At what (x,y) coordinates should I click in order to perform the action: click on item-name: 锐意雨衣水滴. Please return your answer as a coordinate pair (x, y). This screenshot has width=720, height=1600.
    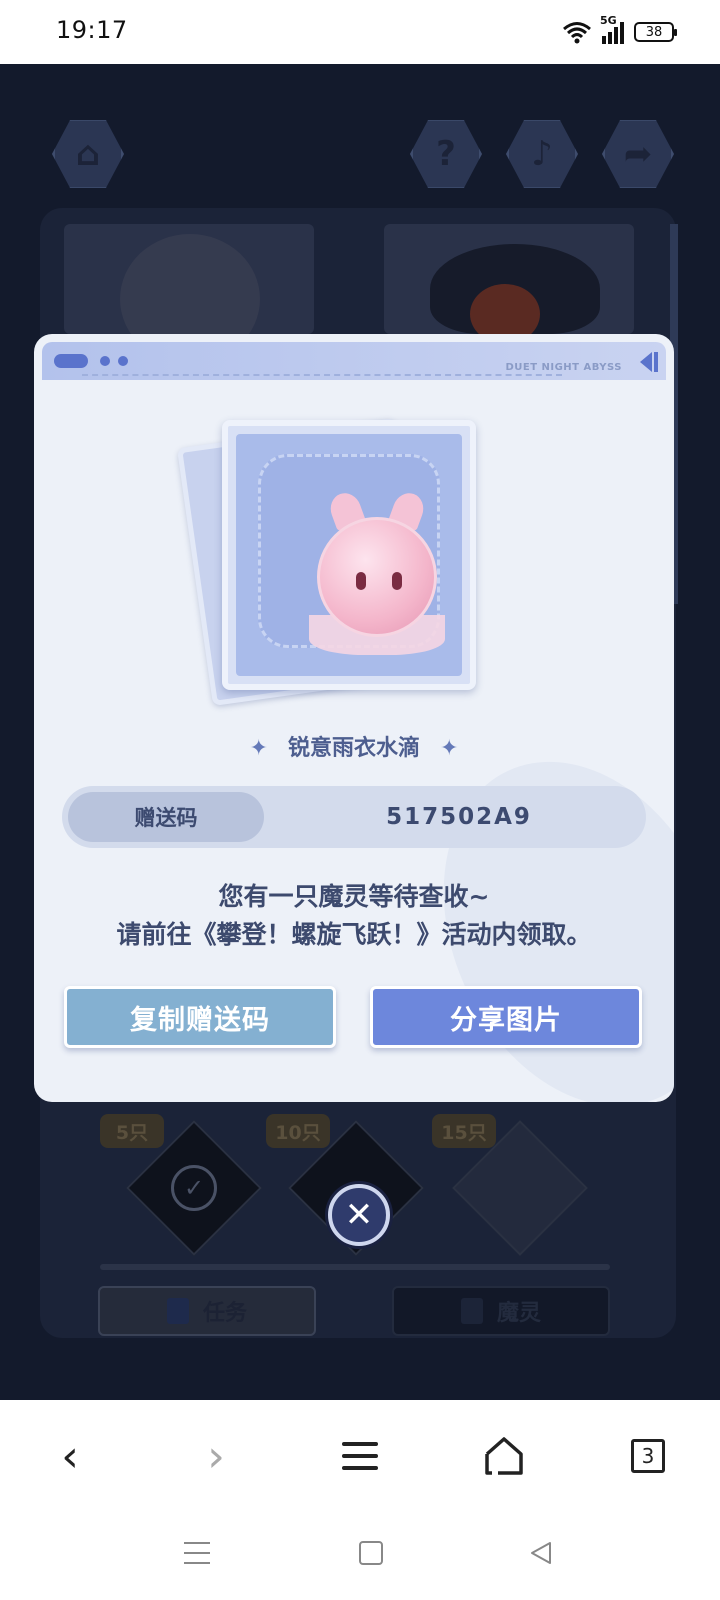
    Looking at the image, I should click on (353, 748).